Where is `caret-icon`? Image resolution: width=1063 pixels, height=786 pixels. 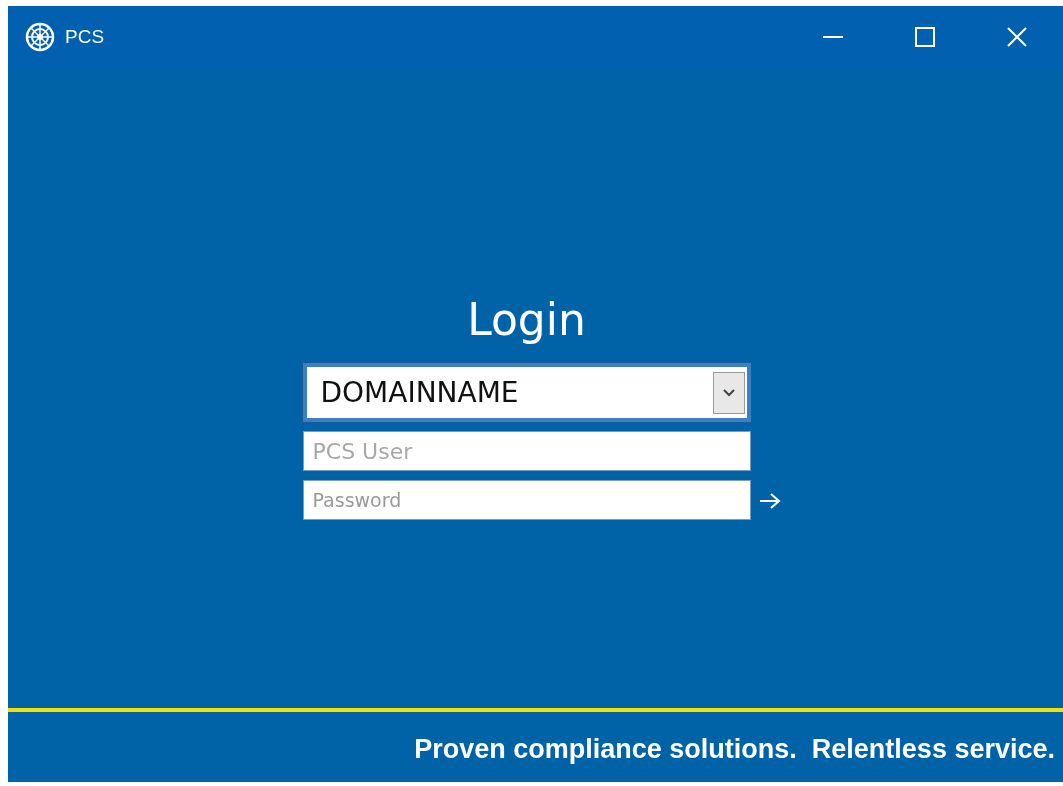 caret-icon is located at coordinates (728, 392).